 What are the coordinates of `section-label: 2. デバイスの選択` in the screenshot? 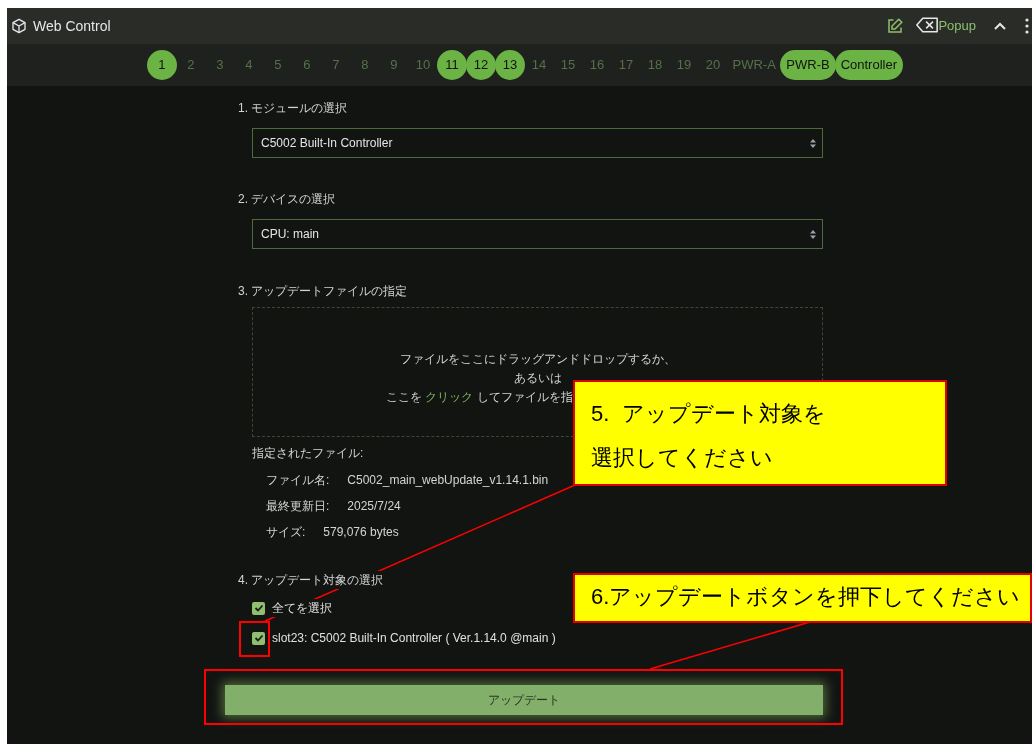 It's located at (287, 199).